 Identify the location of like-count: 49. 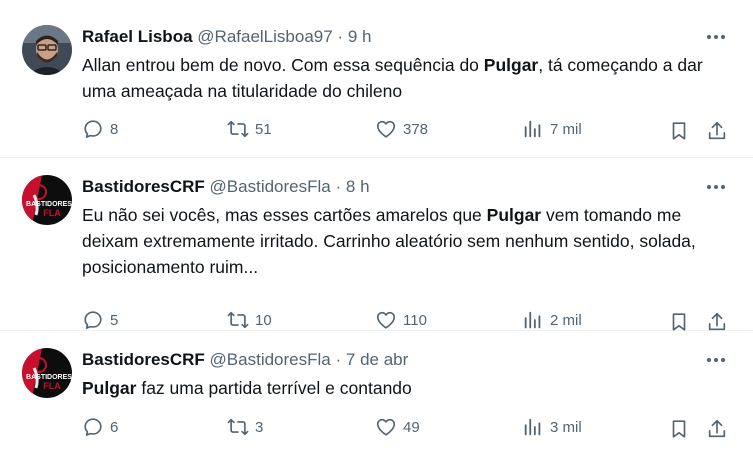
(411, 427).